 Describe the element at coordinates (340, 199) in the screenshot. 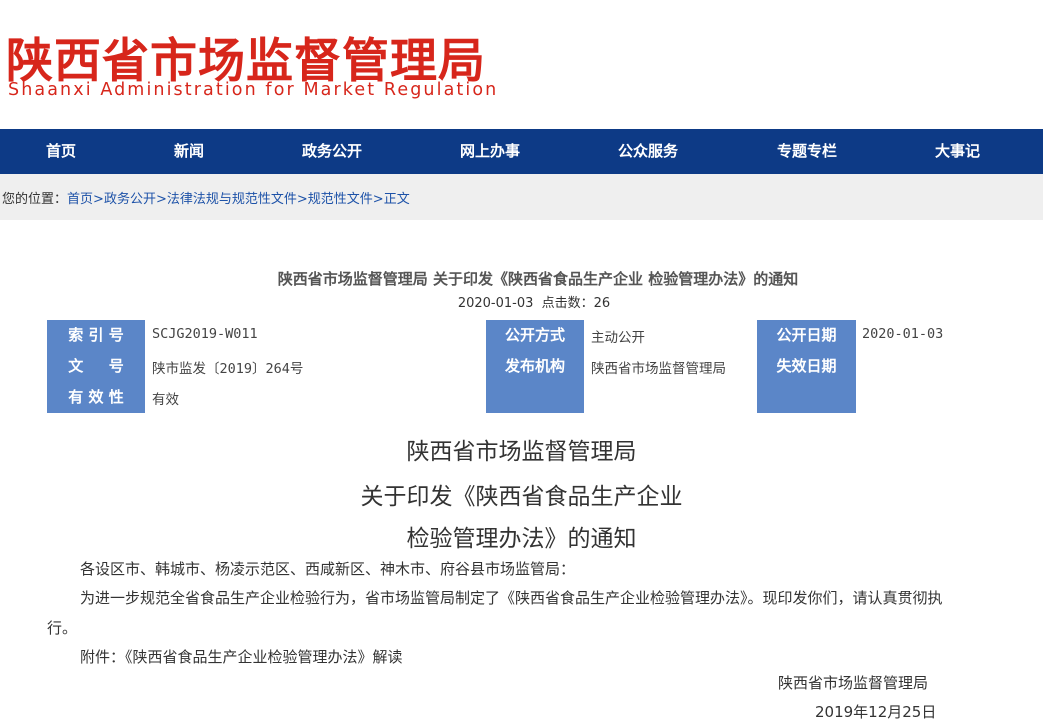

I see `breadcrumb-normative-docs: 规范性文件` at that location.